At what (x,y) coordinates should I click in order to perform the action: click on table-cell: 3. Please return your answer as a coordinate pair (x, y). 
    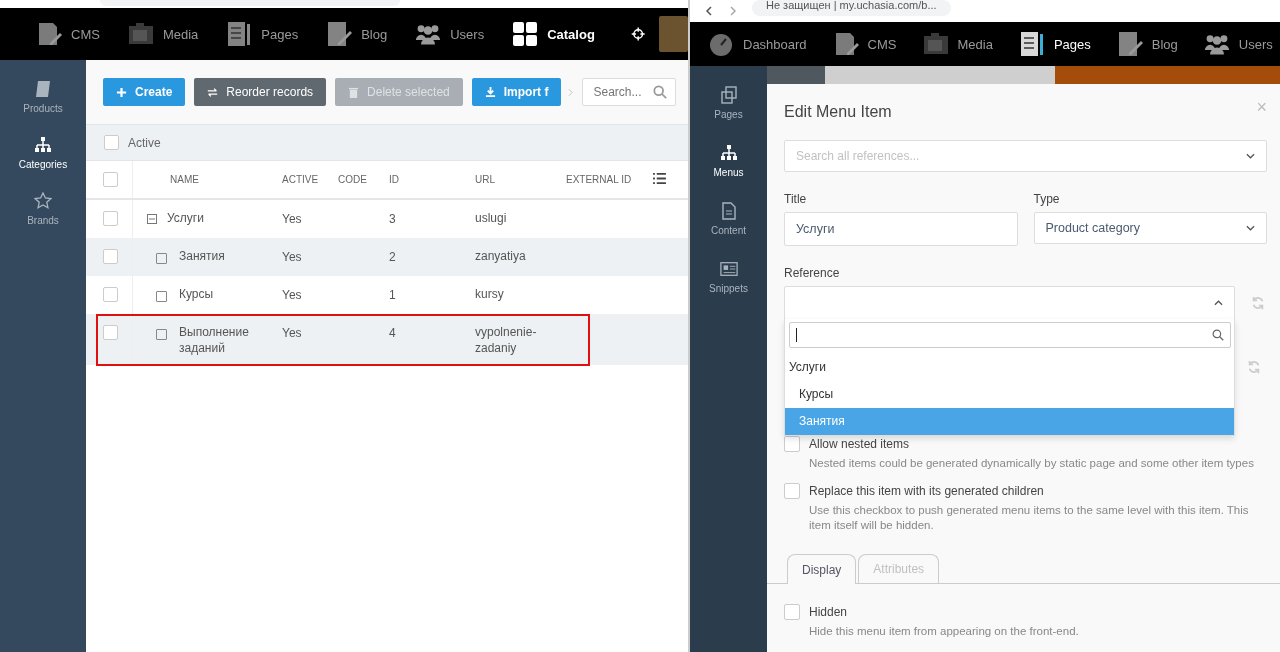
    Looking at the image, I should click on (392, 219).